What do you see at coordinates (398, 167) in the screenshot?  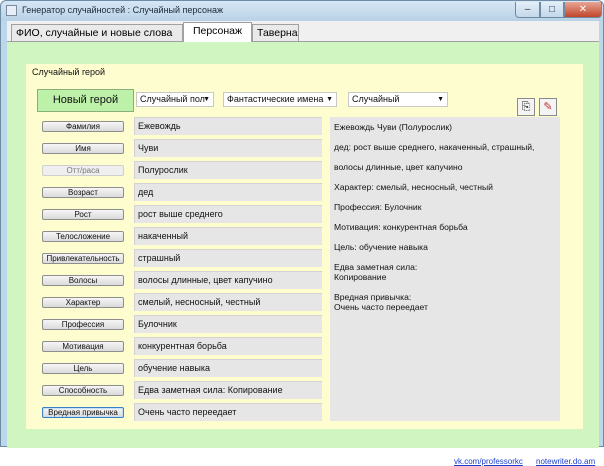 I see `summary-line: волосы длинные, цвет капучино` at bounding box center [398, 167].